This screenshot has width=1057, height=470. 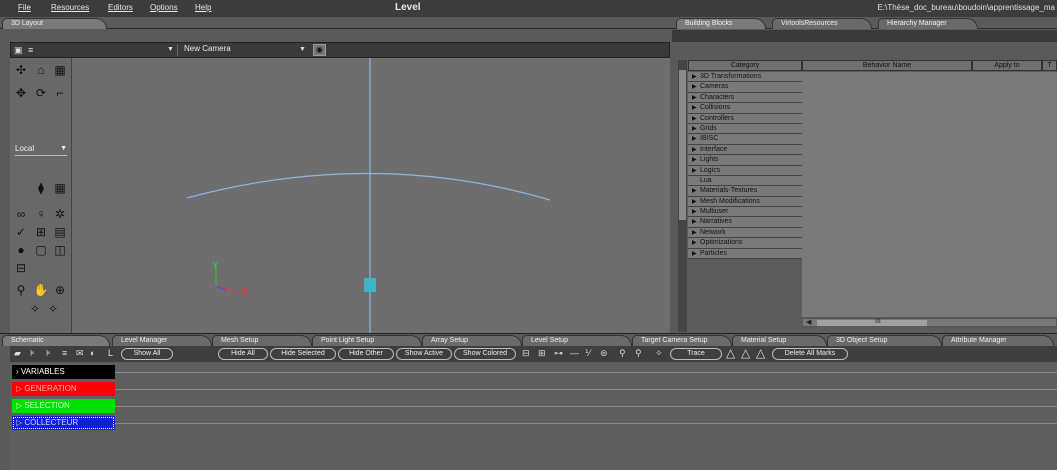 What do you see at coordinates (303, 354) in the screenshot?
I see `hide-selected-button: Hide Selected` at bounding box center [303, 354].